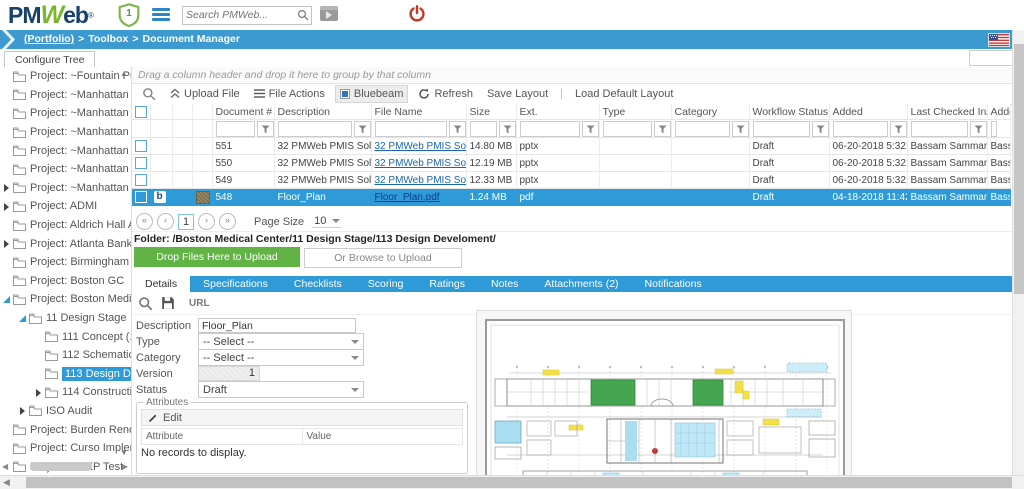 The width and height of the screenshot is (1024, 489). What do you see at coordinates (235, 284) in the screenshot?
I see `tab-specifications: Specifications` at bounding box center [235, 284].